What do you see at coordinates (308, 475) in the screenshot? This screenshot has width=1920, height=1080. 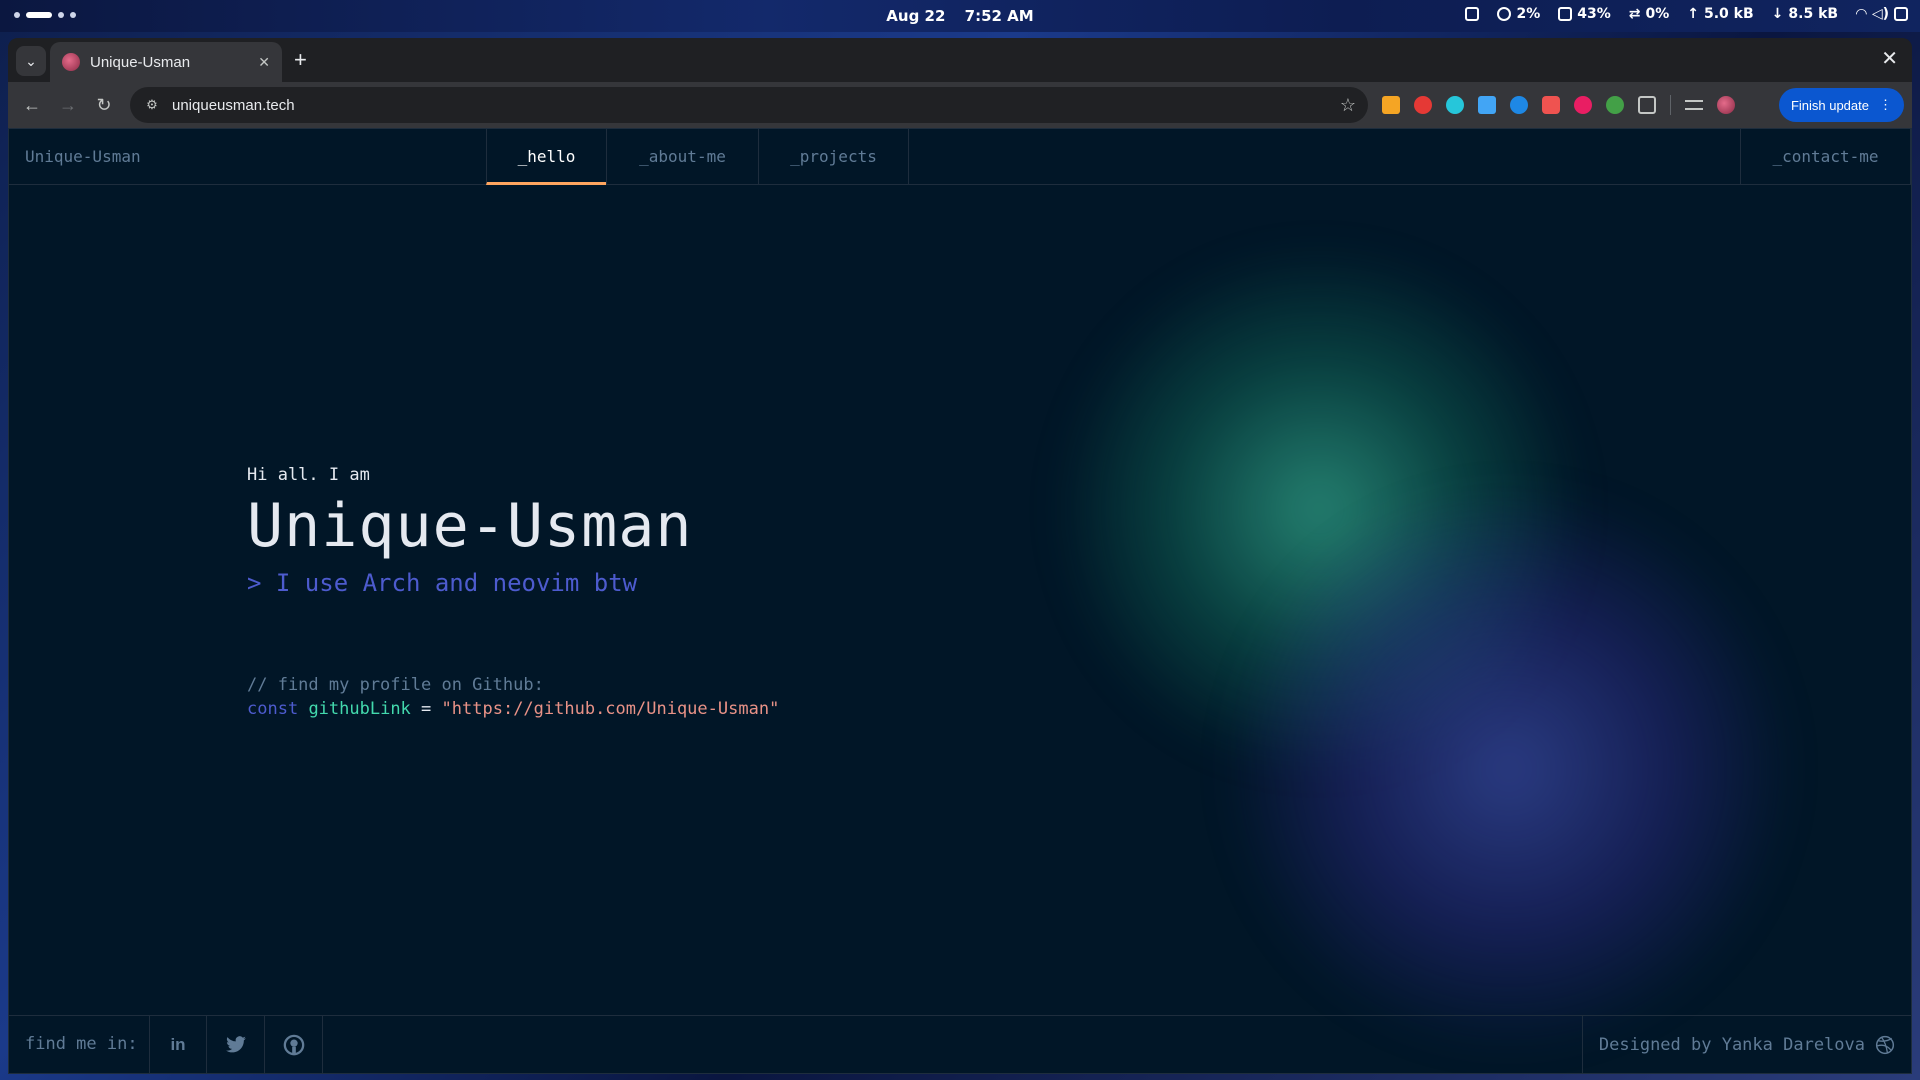 I see `greeting-text: Hi all. I am` at bounding box center [308, 475].